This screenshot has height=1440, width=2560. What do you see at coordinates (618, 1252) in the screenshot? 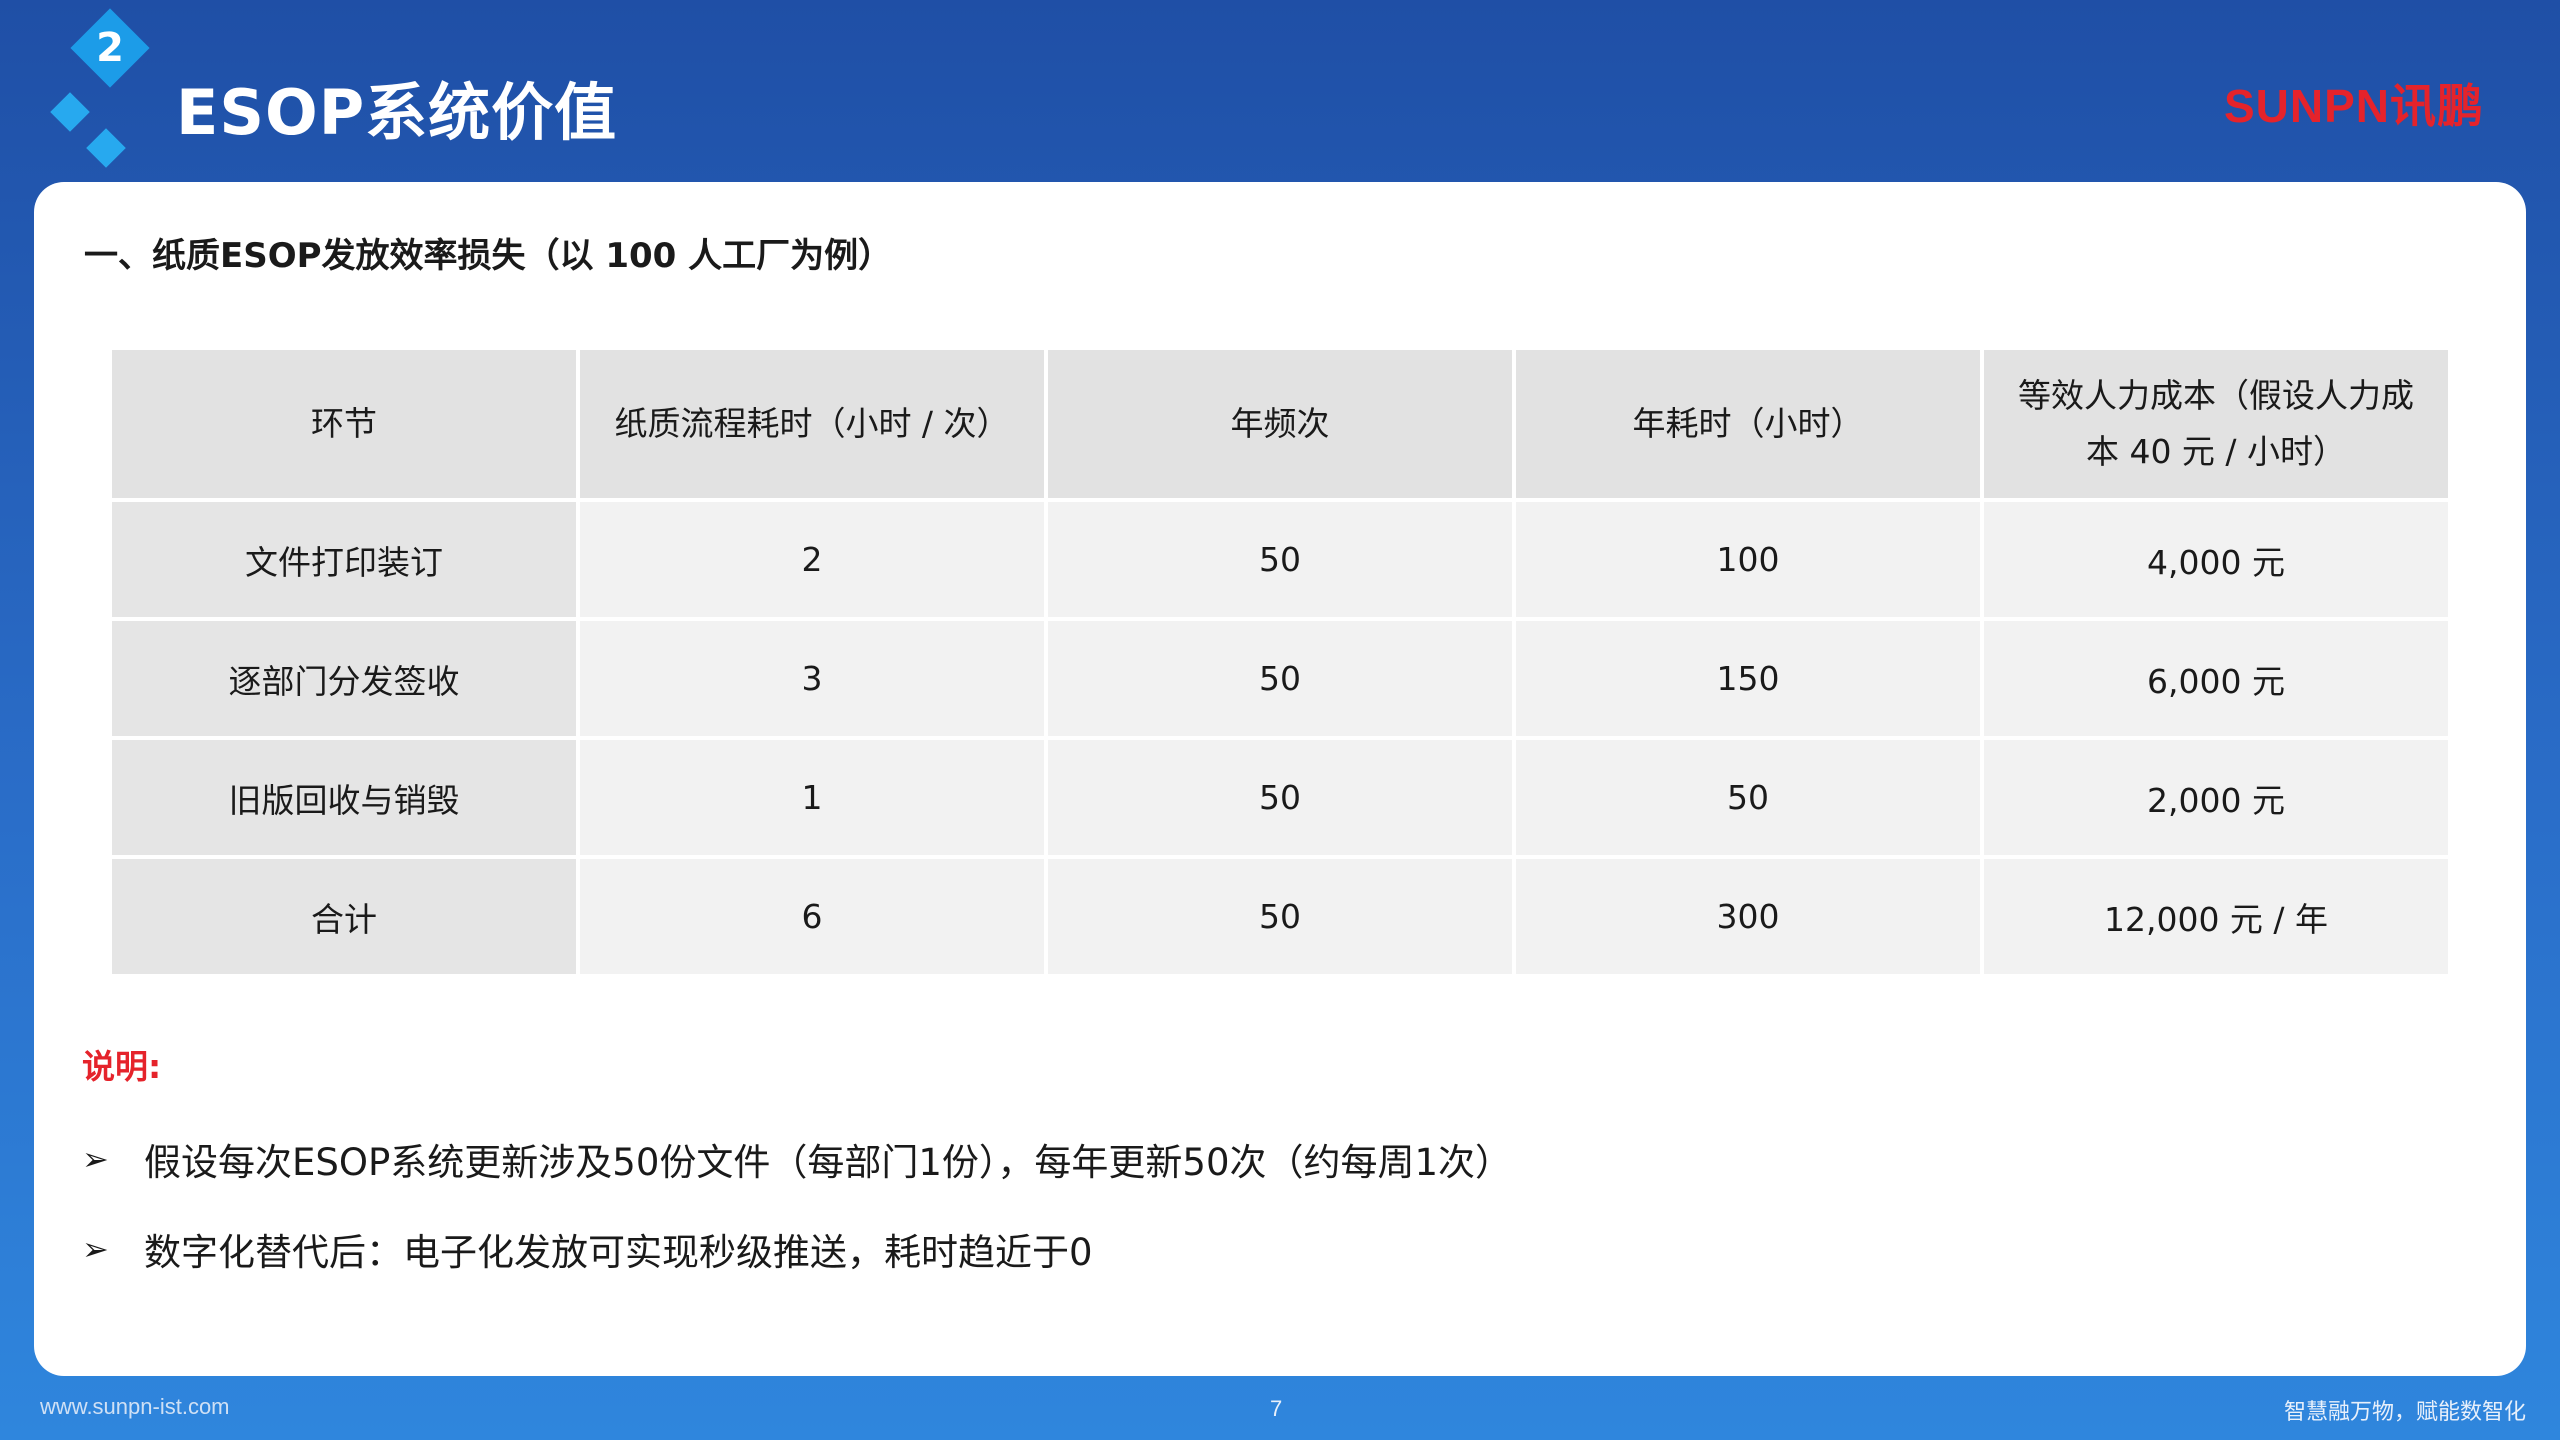
I see `note-text: 数字化替代后：电子化发放可实现秒级推送，耗时趋近于0` at bounding box center [618, 1252].